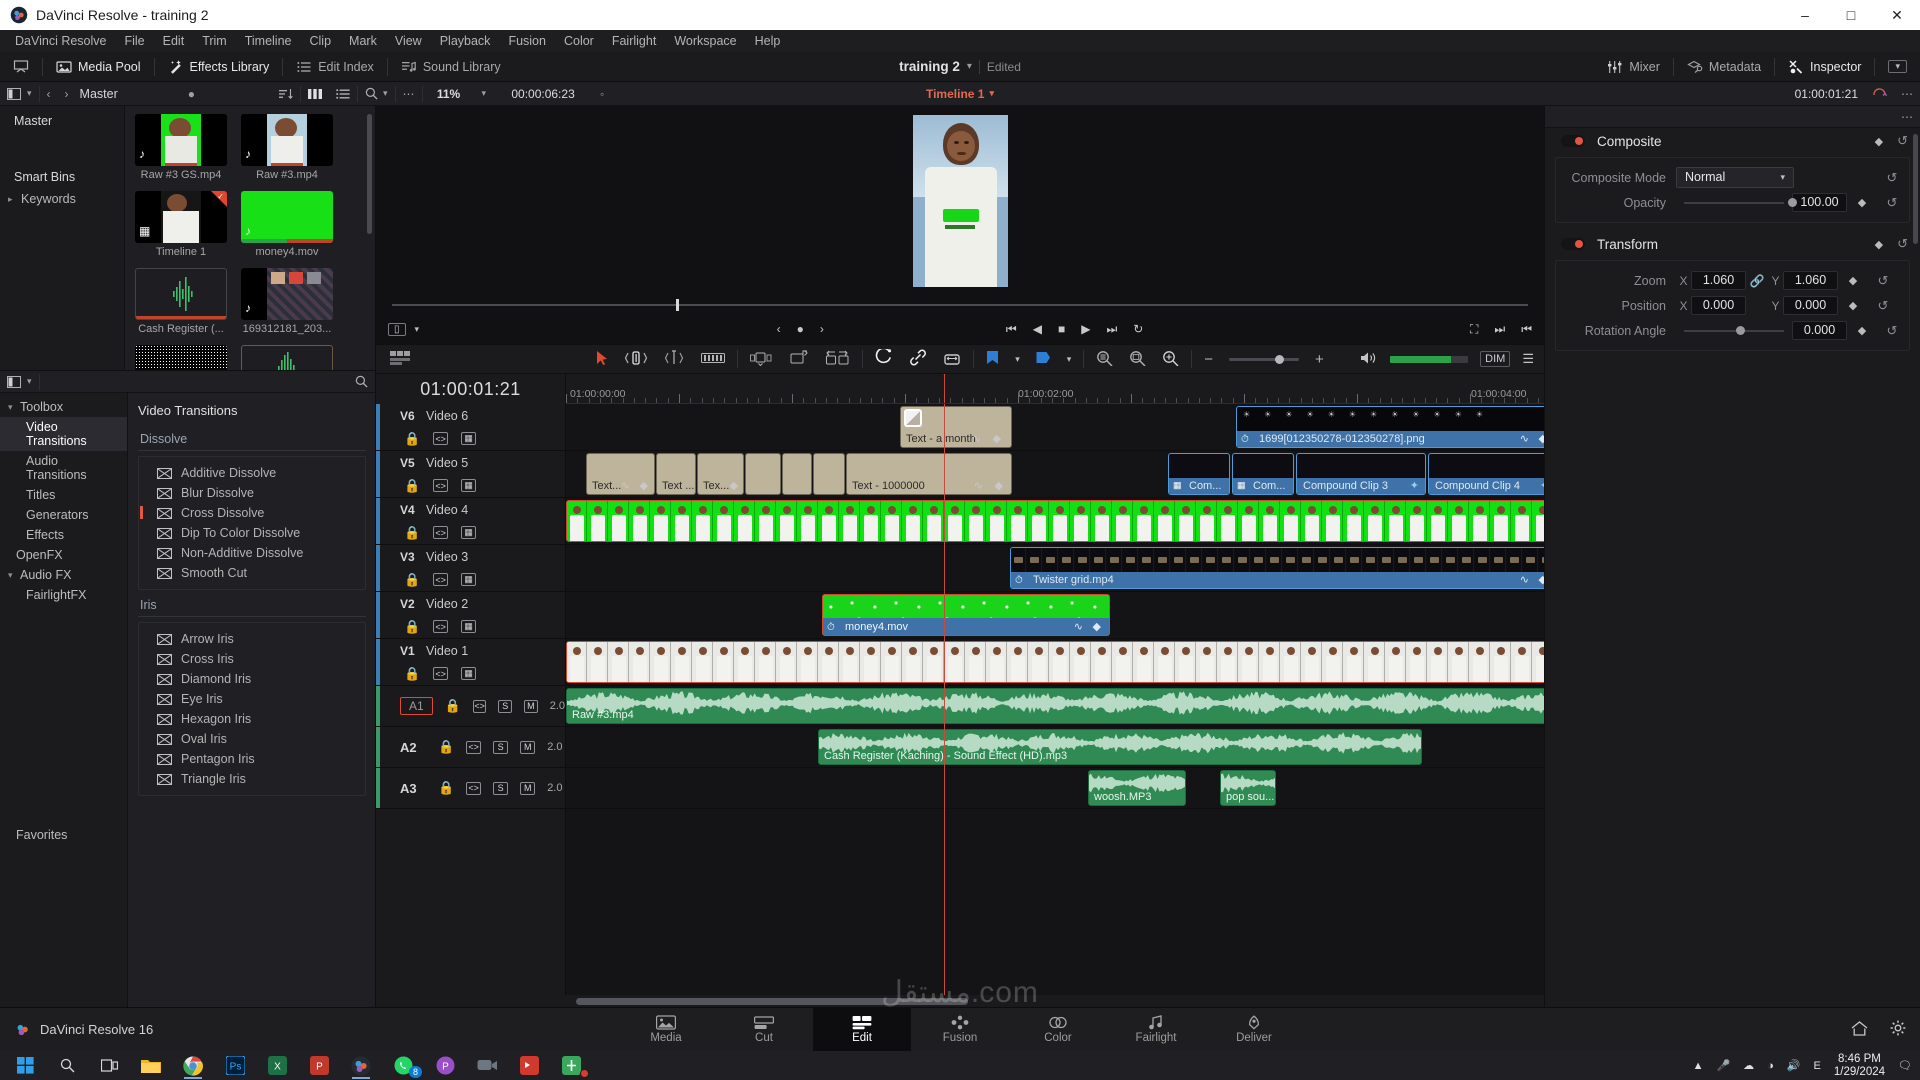  What do you see at coordinates (762, 359) in the screenshot?
I see `snapping-button` at bounding box center [762, 359].